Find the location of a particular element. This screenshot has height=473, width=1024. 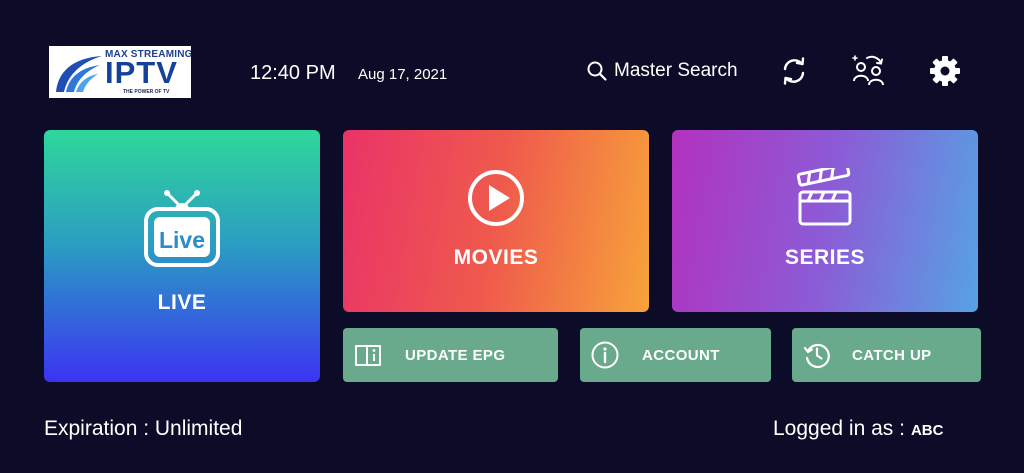

movies-label: MOVIES is located at coordinates (496, 257).